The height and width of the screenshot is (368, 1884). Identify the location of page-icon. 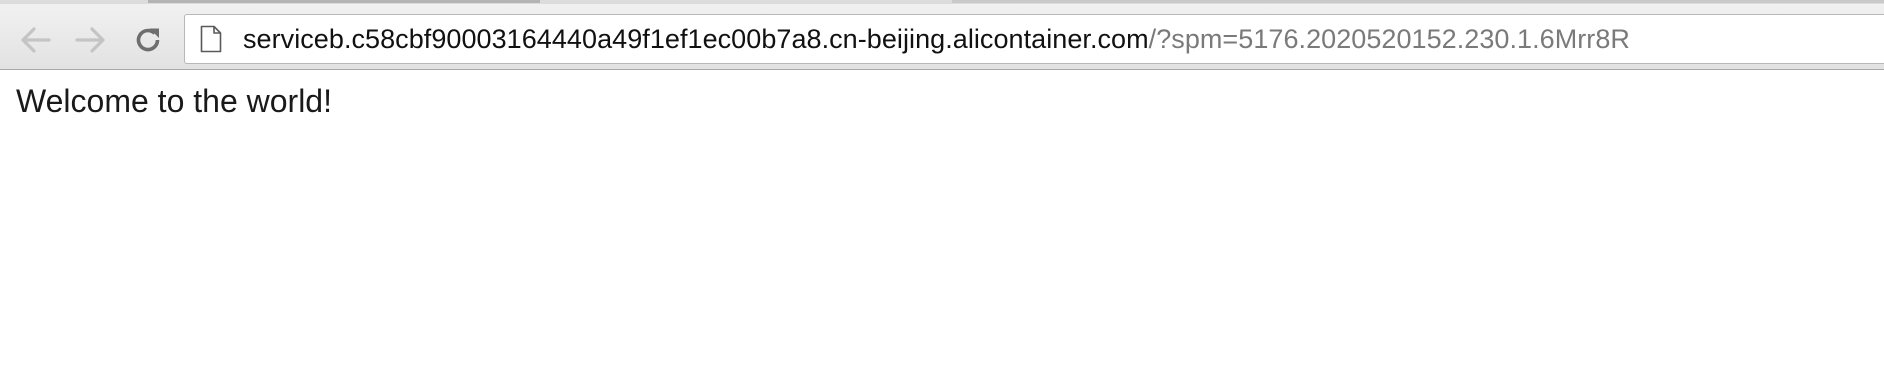
(211, 39).